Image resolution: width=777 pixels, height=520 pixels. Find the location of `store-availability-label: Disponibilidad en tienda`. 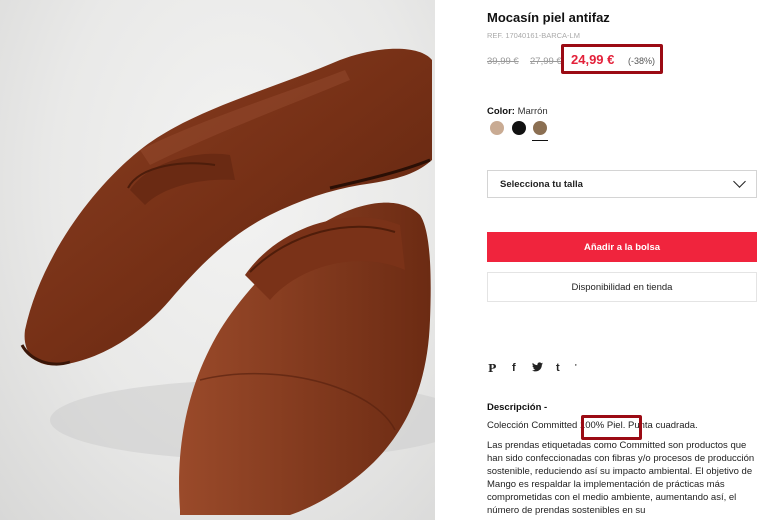

store-availability-label: Disponibilidad en tienda is located at coordinates (622, 287).